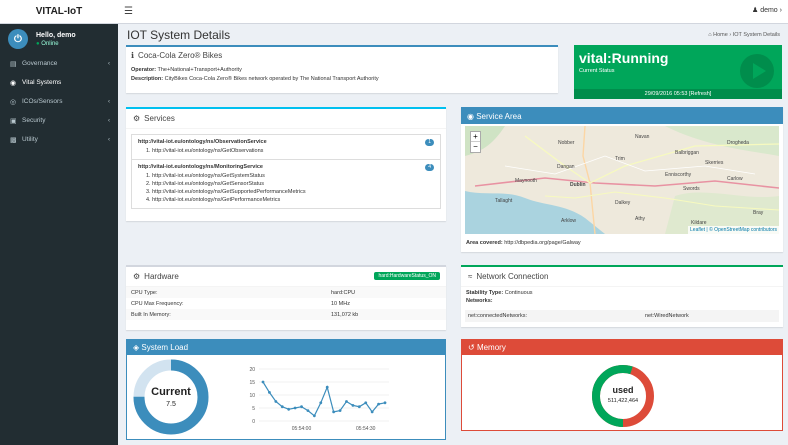  I want to click on map-place-label: Nobber, so click(566, 143).